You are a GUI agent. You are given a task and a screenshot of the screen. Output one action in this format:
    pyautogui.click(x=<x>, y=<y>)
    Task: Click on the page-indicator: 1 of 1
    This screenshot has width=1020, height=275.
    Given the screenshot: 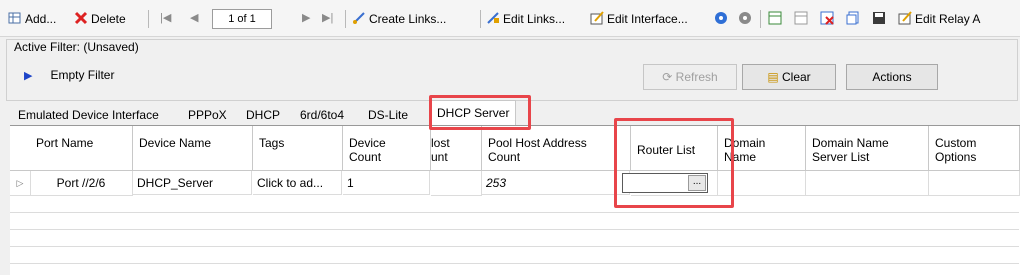 What is the action you would take?
    pyautogui.click(x=242, y=19)
    